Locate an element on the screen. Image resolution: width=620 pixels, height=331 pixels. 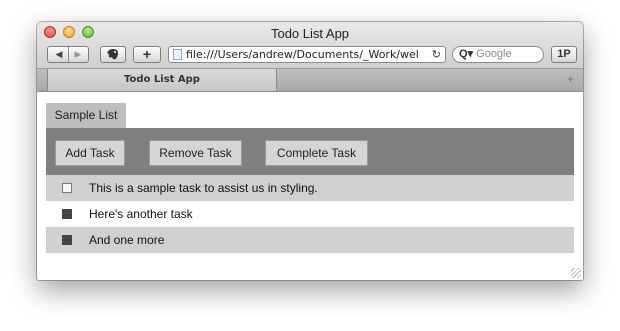
elephant-icon is located at coordinates (112, 54).